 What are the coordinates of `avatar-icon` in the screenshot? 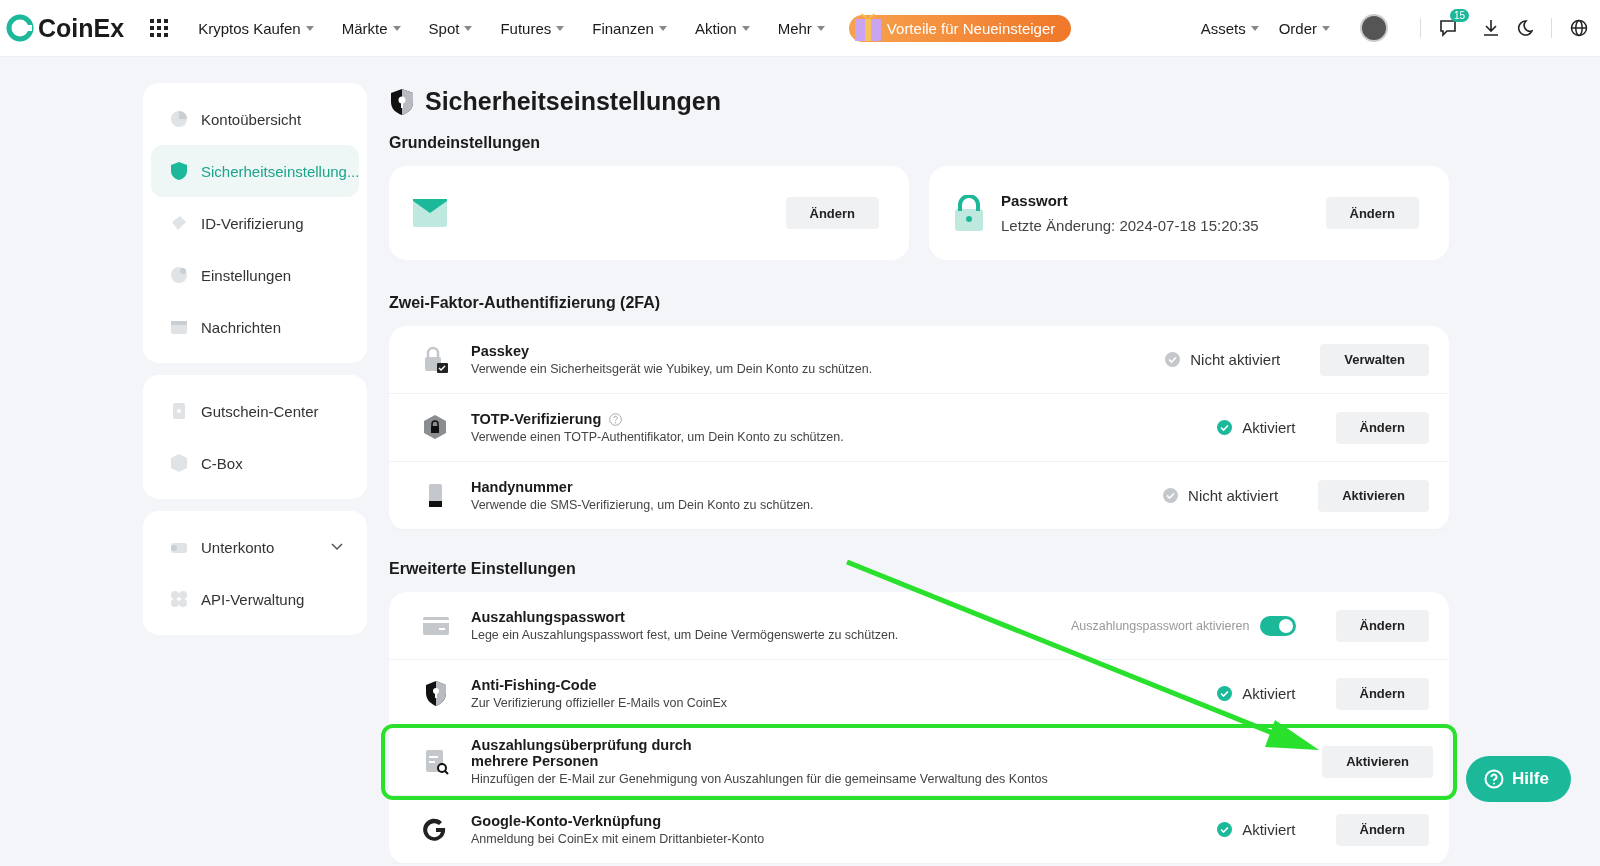 It's located at (1374, 28).